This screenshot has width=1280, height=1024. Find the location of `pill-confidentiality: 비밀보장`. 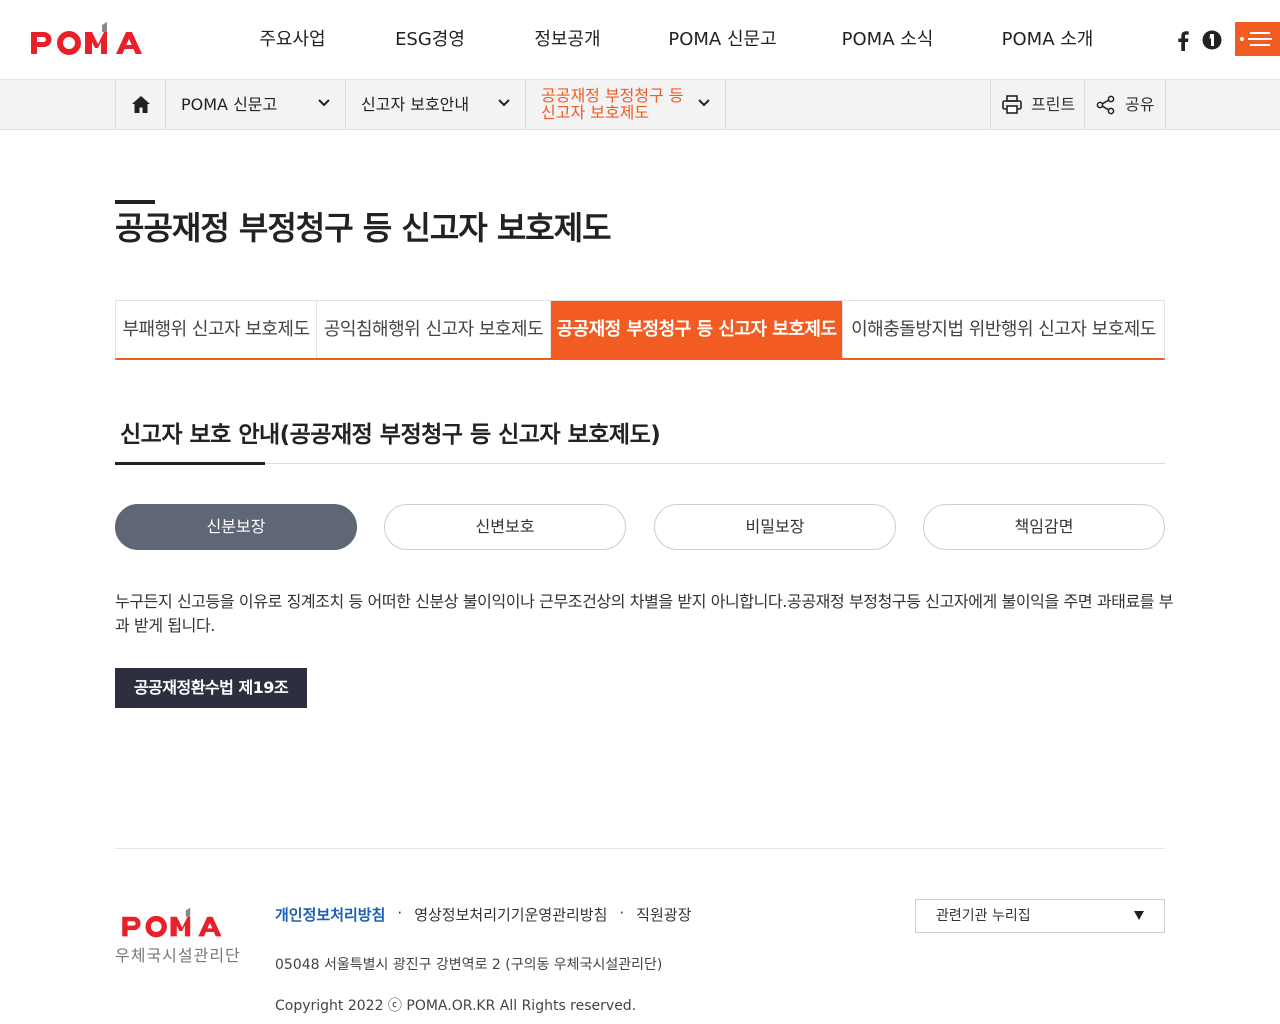

pill-confidentiality: 비밀보장 is located at coordinates (775, 527).